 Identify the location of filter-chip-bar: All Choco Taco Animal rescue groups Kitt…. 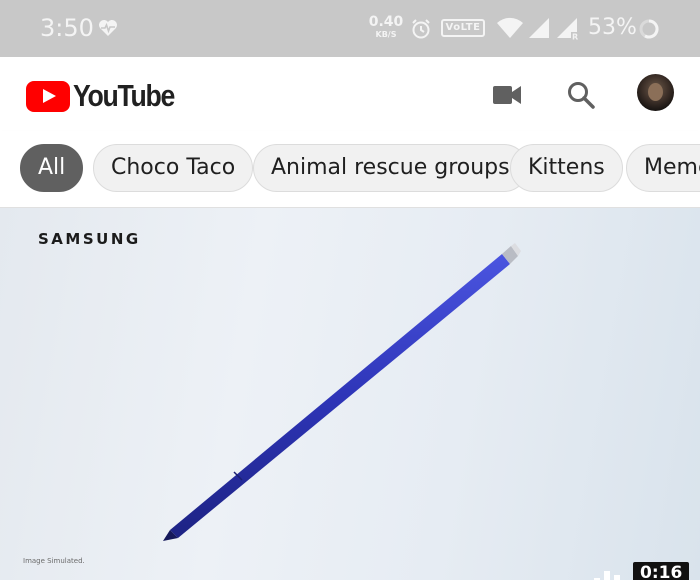
(350, 169).